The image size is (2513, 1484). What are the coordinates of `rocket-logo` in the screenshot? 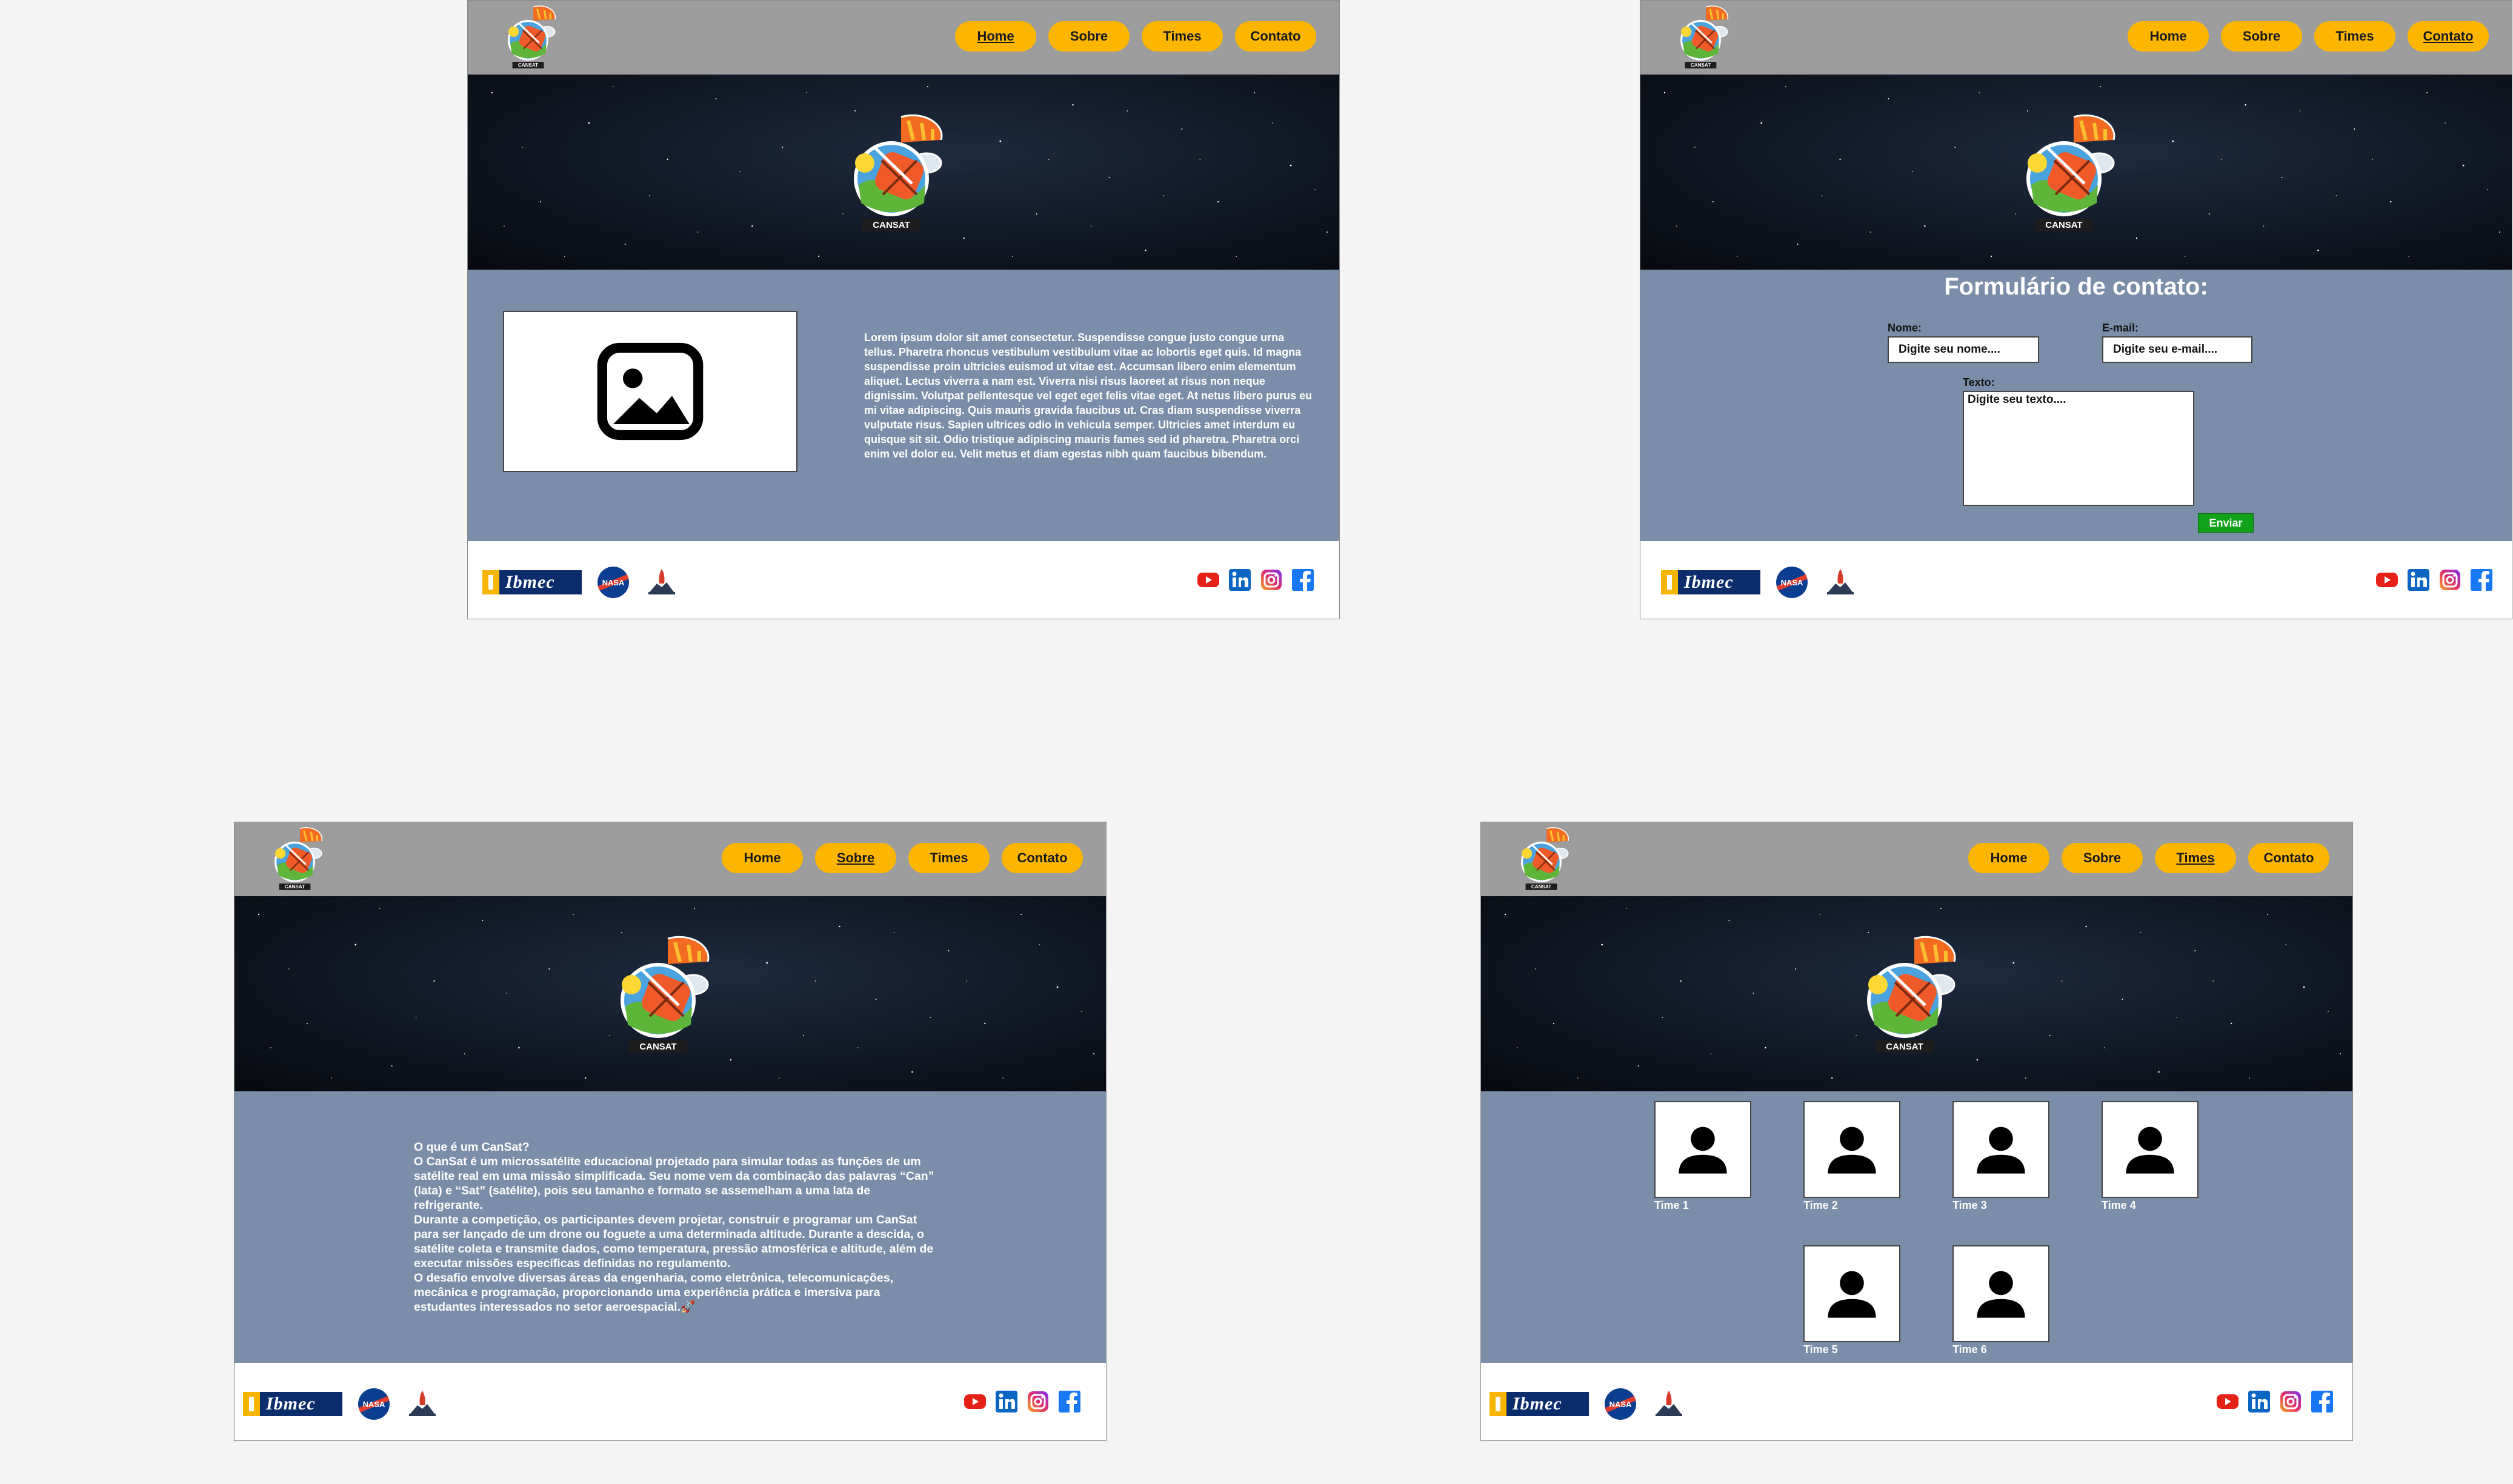 It's located at (1840, 582).